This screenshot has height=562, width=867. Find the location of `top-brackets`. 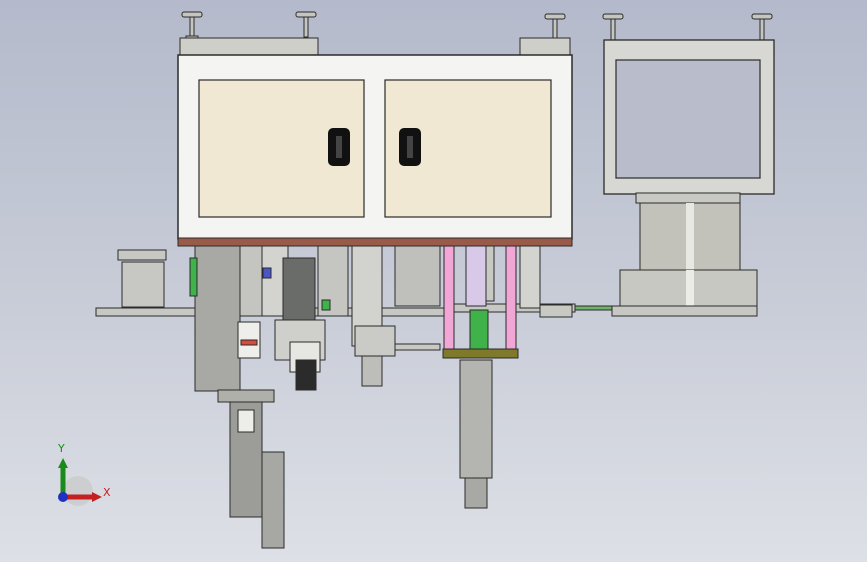

top-brackets is located at coordinates (375, 47).